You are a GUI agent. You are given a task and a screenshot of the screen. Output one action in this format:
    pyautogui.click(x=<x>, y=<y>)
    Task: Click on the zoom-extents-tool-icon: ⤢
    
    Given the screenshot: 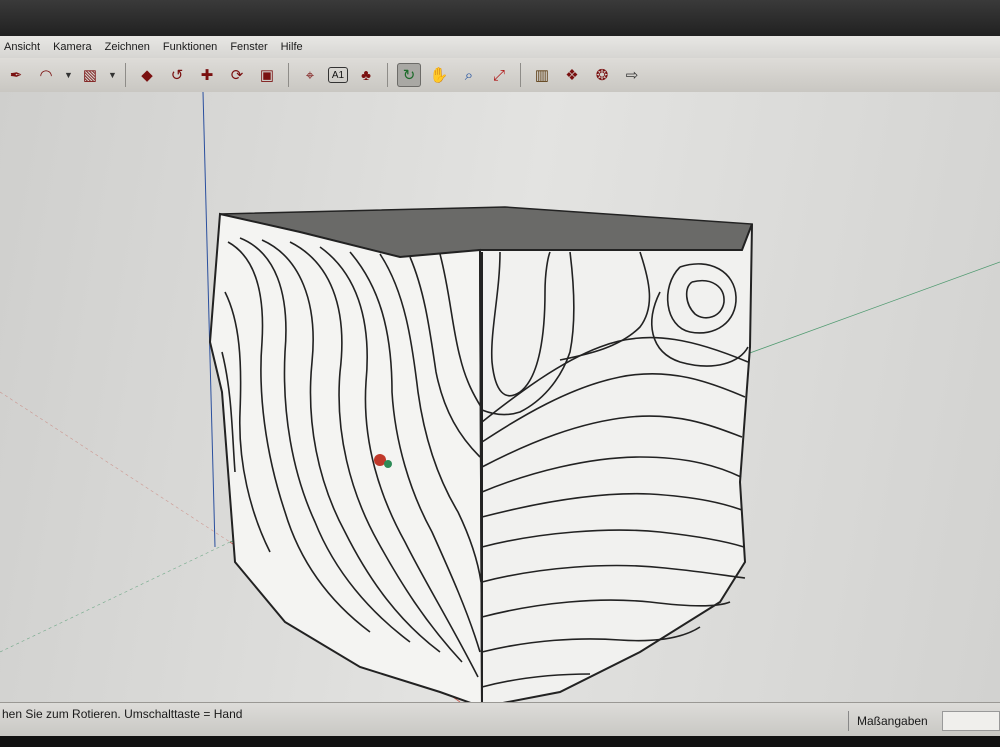 What is the action you would take?
    pyautogui.click(x=499, y=75)
    